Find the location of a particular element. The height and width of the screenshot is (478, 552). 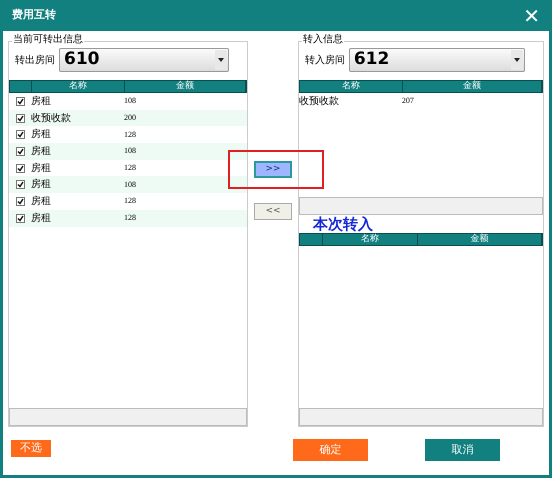

group-legend: 当前可转出信息 is located at coordinates (48, 40).